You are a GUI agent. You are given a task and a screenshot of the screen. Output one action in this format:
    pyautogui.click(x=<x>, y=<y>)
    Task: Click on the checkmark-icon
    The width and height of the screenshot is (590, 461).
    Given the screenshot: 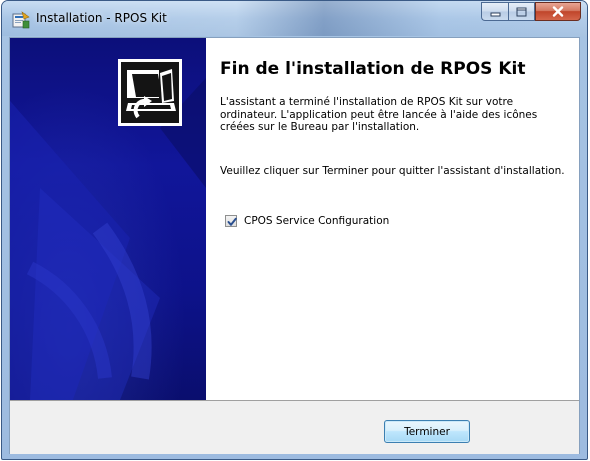 What is the action you would take?
    pyautogui.click(x=232, y=221)
    